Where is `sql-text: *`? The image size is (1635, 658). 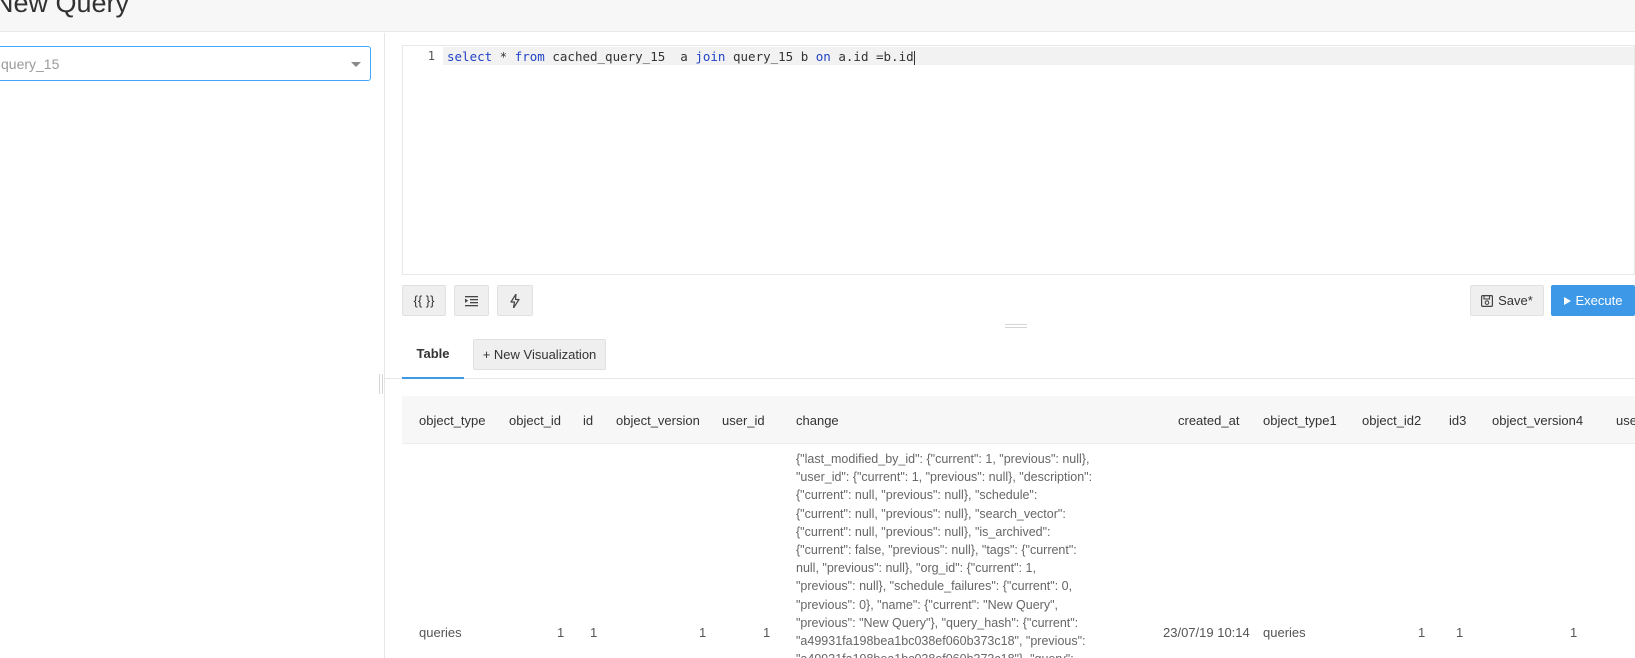
sql-text: * is located at coordinates (503, 56).